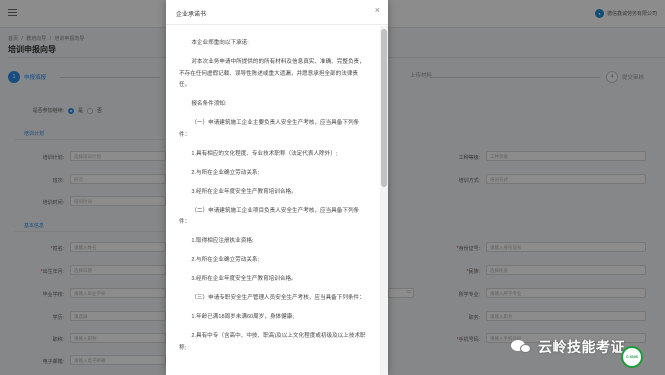 The image size is (665, 375). Describe the element at coordinates (581, 347) in the screenshot. I see `watermark-text: 云岭技能考证` at that location.